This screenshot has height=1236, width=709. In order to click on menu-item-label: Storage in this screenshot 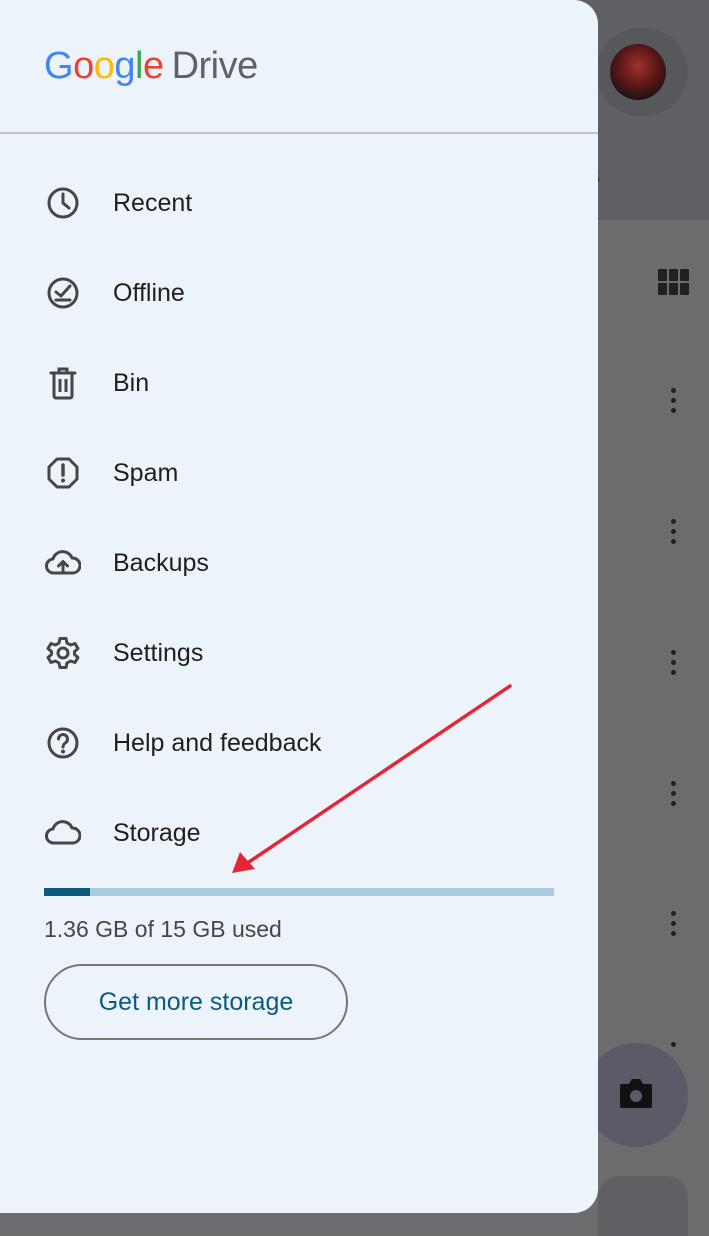, I will do `click(157, 832)`.